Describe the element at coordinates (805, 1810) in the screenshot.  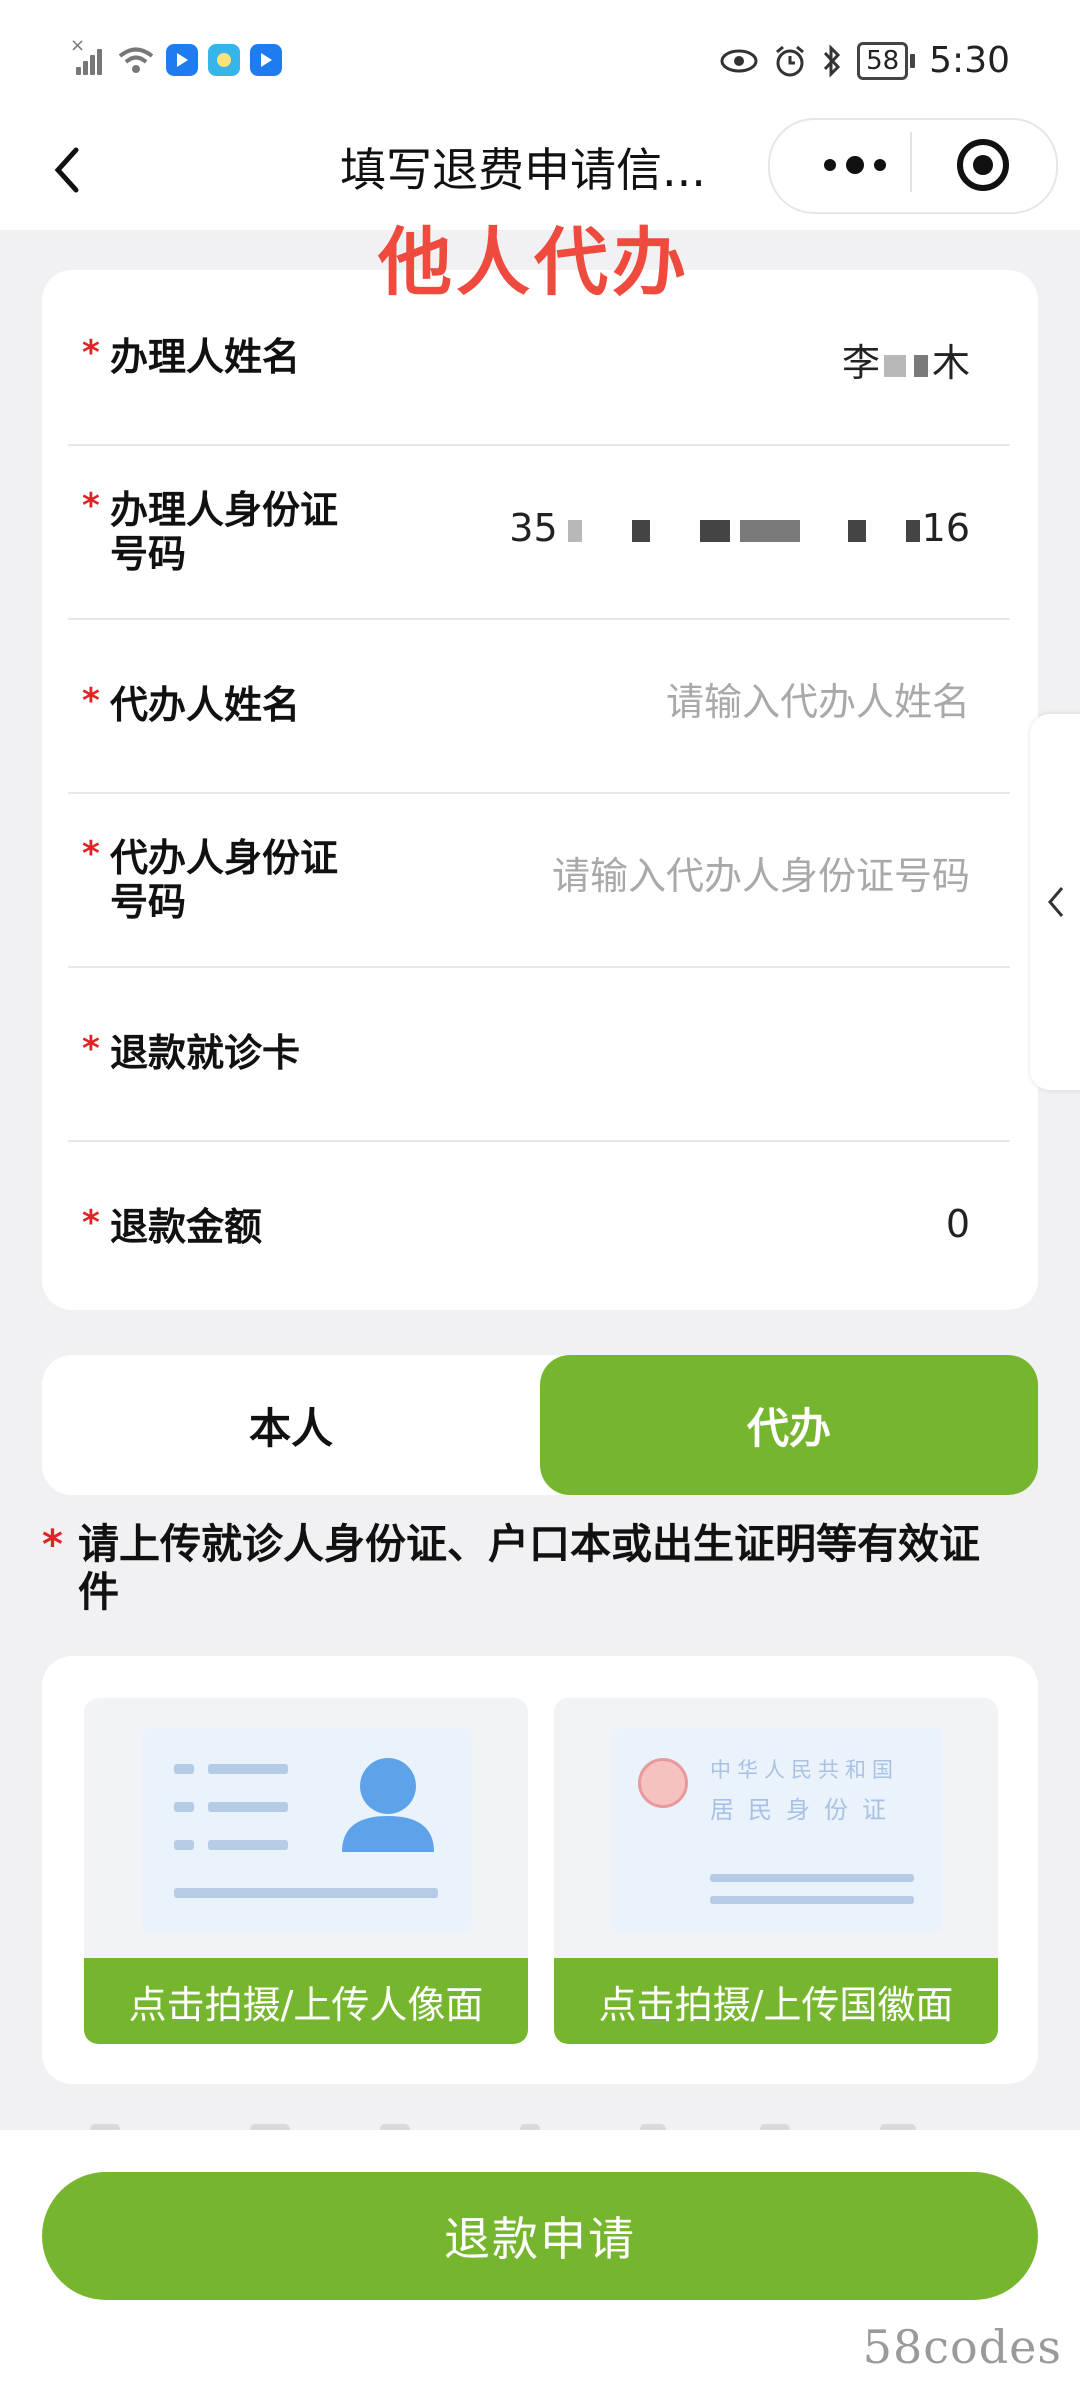
I see `id-card-title-line2: 居民身份证` at that location.